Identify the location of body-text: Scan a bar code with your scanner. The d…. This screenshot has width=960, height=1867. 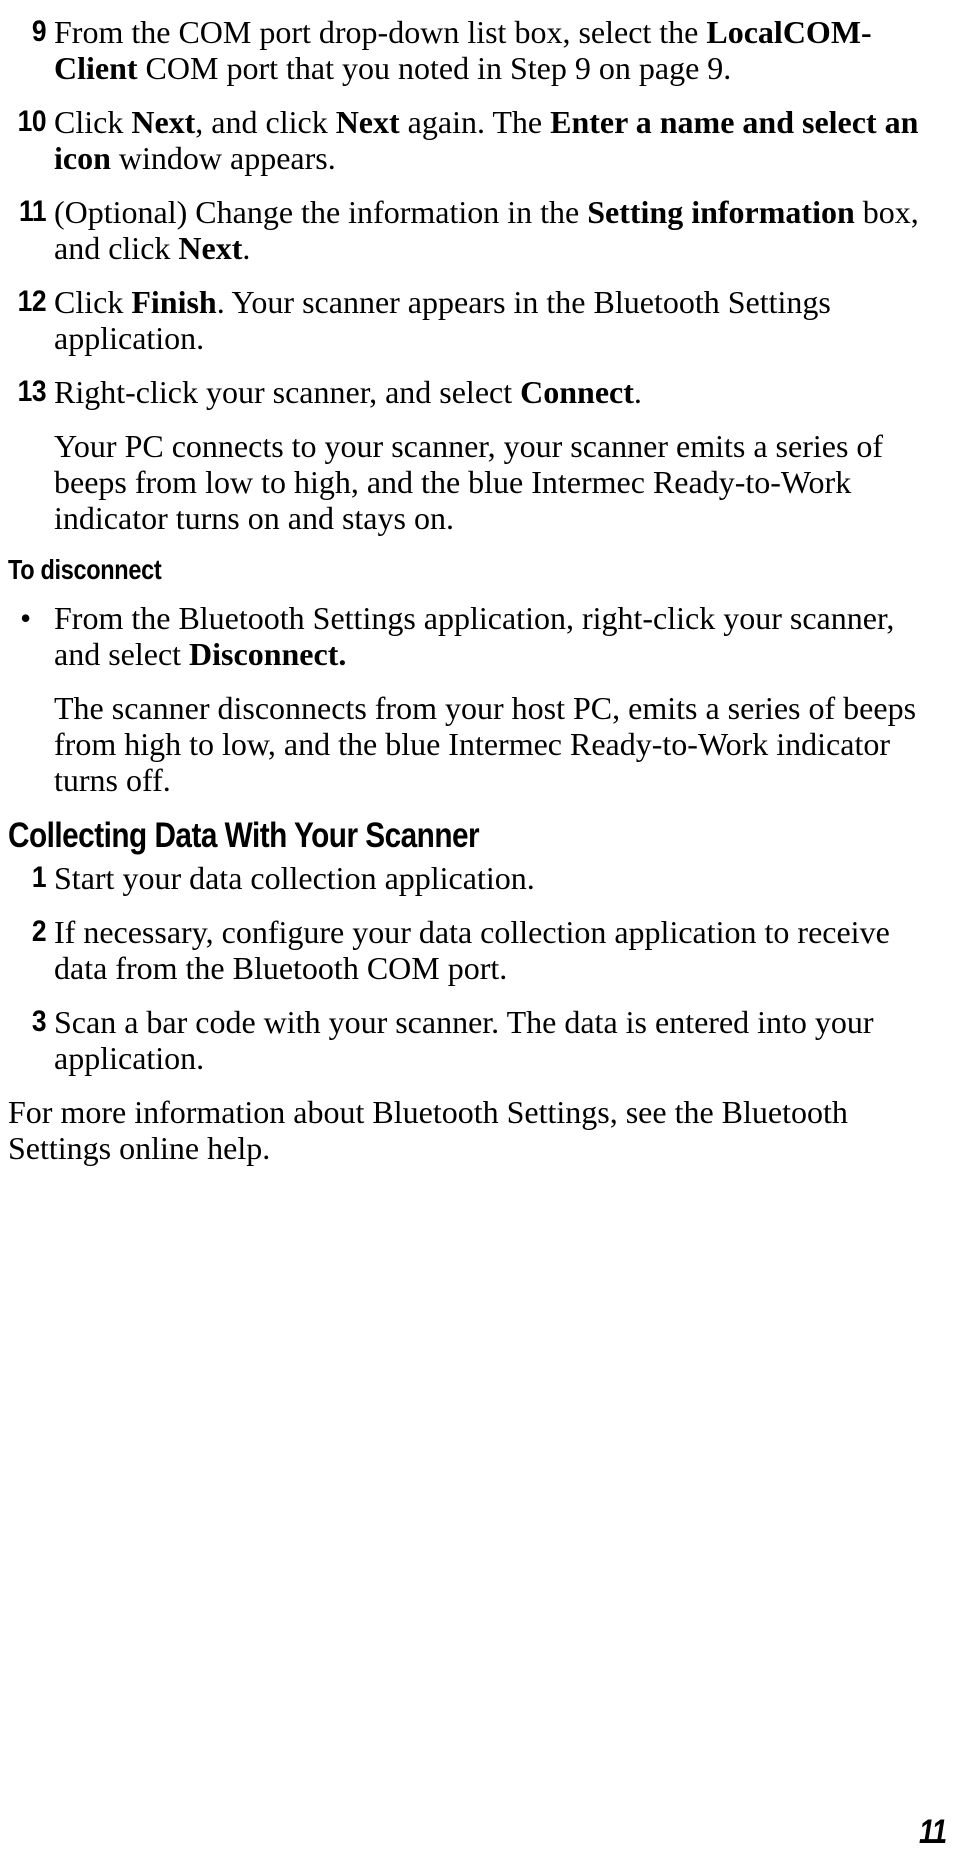
(464, 1040).